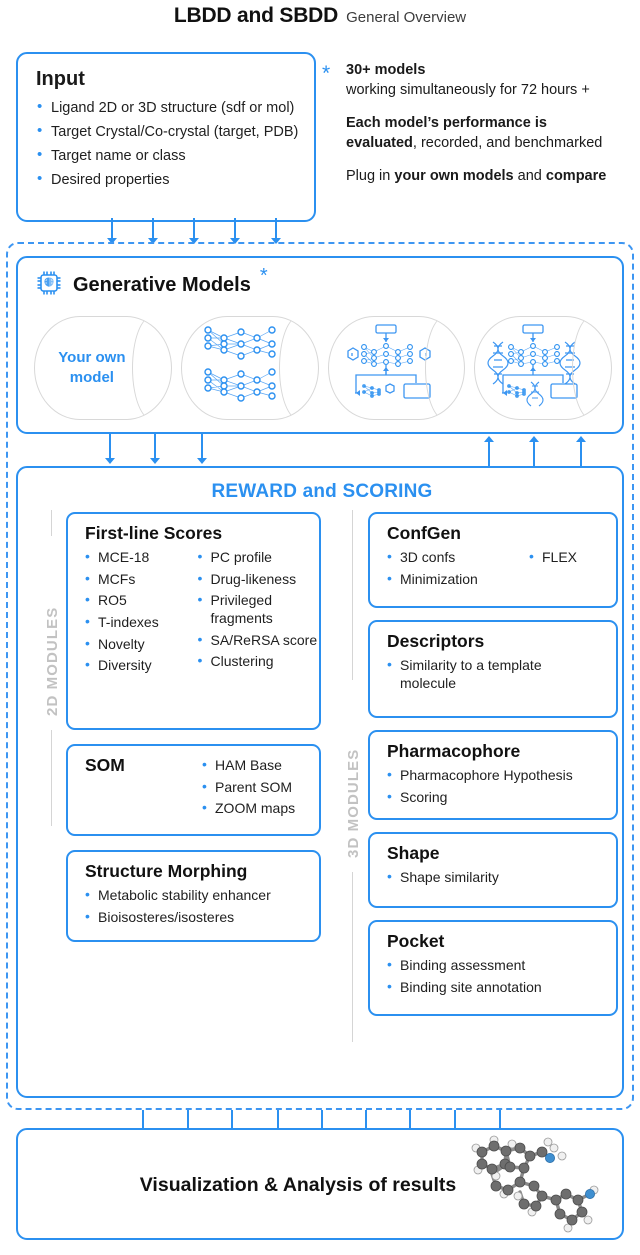 The height and width of the screenshot is (1255, 640). Describe the element at coordinates (154, 533) in the screenshot. I see `module-title: First-line Scores` at that location.